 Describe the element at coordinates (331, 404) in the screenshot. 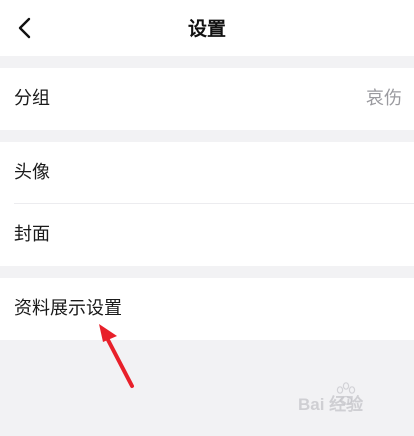

I see `watermark-text: Bai 经验` at that location.